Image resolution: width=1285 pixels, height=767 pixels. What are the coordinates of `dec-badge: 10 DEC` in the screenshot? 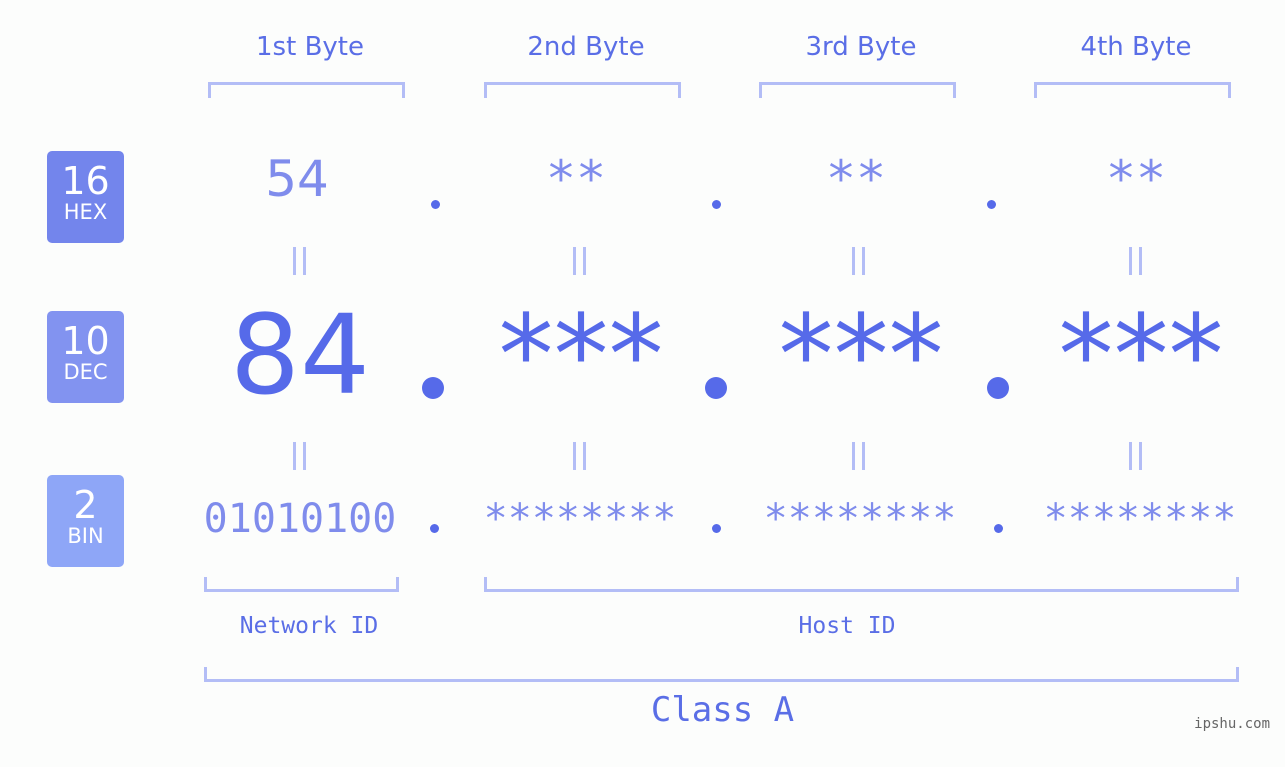 It's located at (85, 357).